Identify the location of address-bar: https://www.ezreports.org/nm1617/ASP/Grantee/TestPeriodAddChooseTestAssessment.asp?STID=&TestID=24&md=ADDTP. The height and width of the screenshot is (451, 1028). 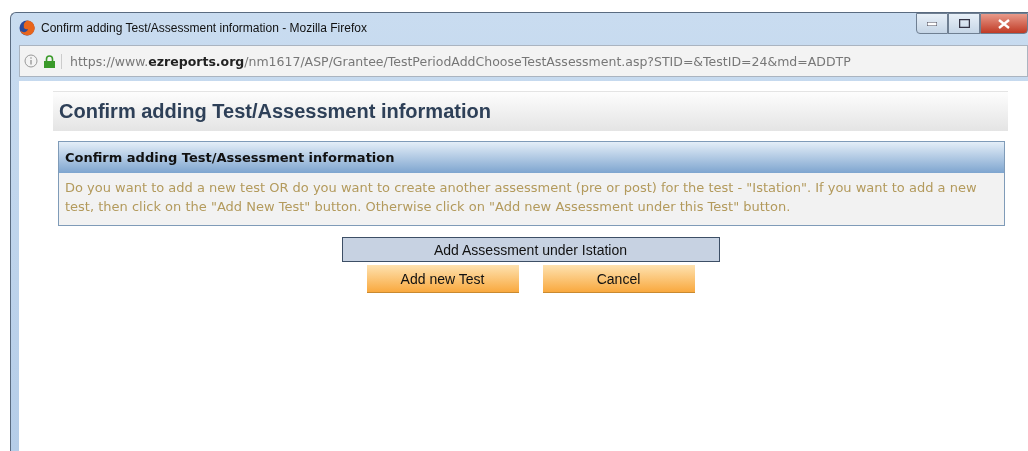
(523, 61).